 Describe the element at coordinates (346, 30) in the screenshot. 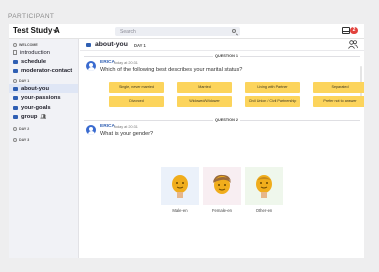

I see `inbox-icon` at that location.